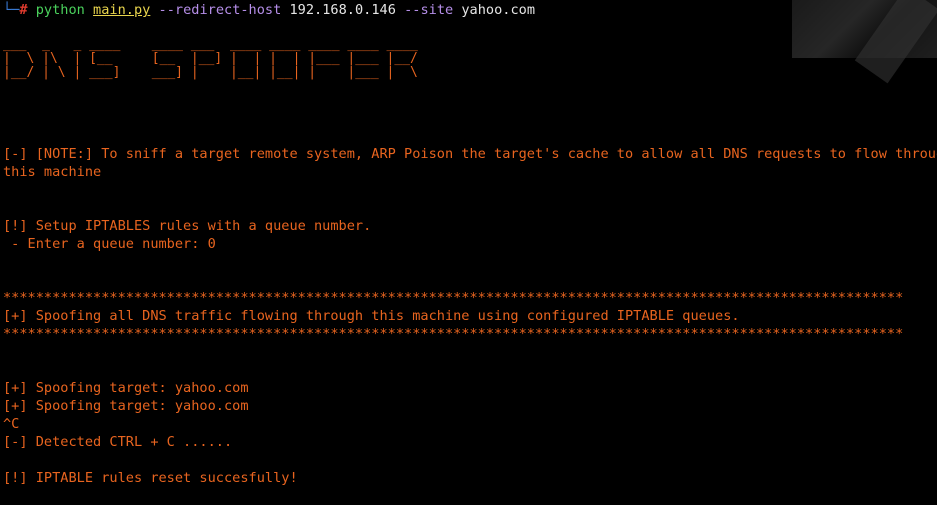  What do you see at coordinates (52, 172) in the screenshot?
I see `note-line-2: this machine` at bounding box center [52, 172].